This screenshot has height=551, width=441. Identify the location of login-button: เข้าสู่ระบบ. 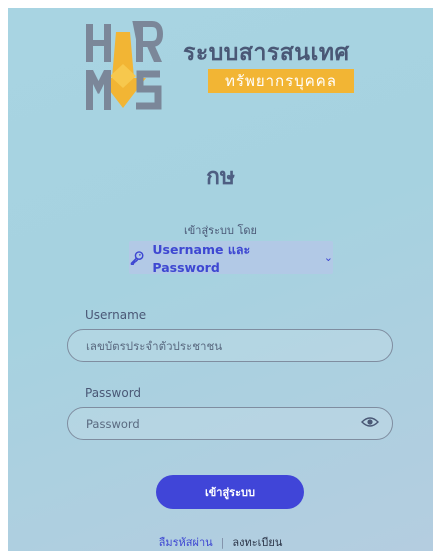
(230, 492).